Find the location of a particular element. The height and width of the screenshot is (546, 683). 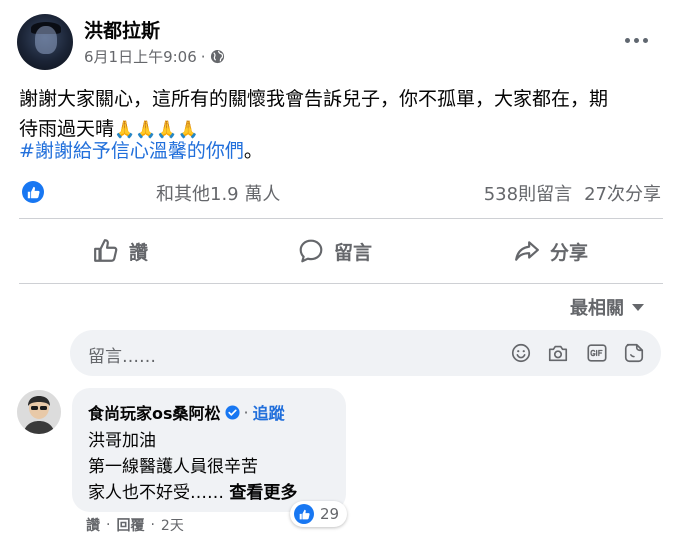

more-options-icon is located at coordinates (636, 40).